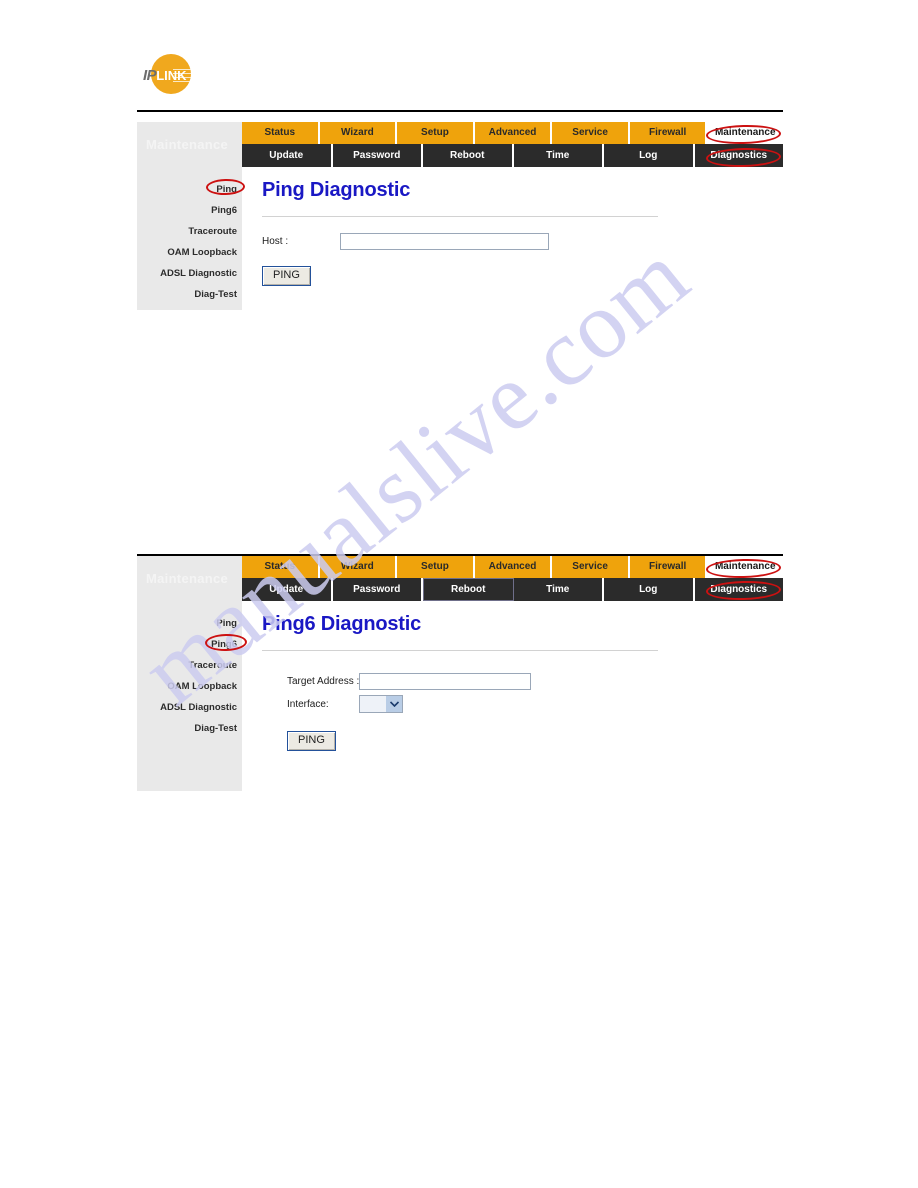 The height and width of the screenshot is (1188, 918). What do you see at coordinates (275, 241) in the screenshot?
I see `host-label: Host :` at bounding box center [275, 241].